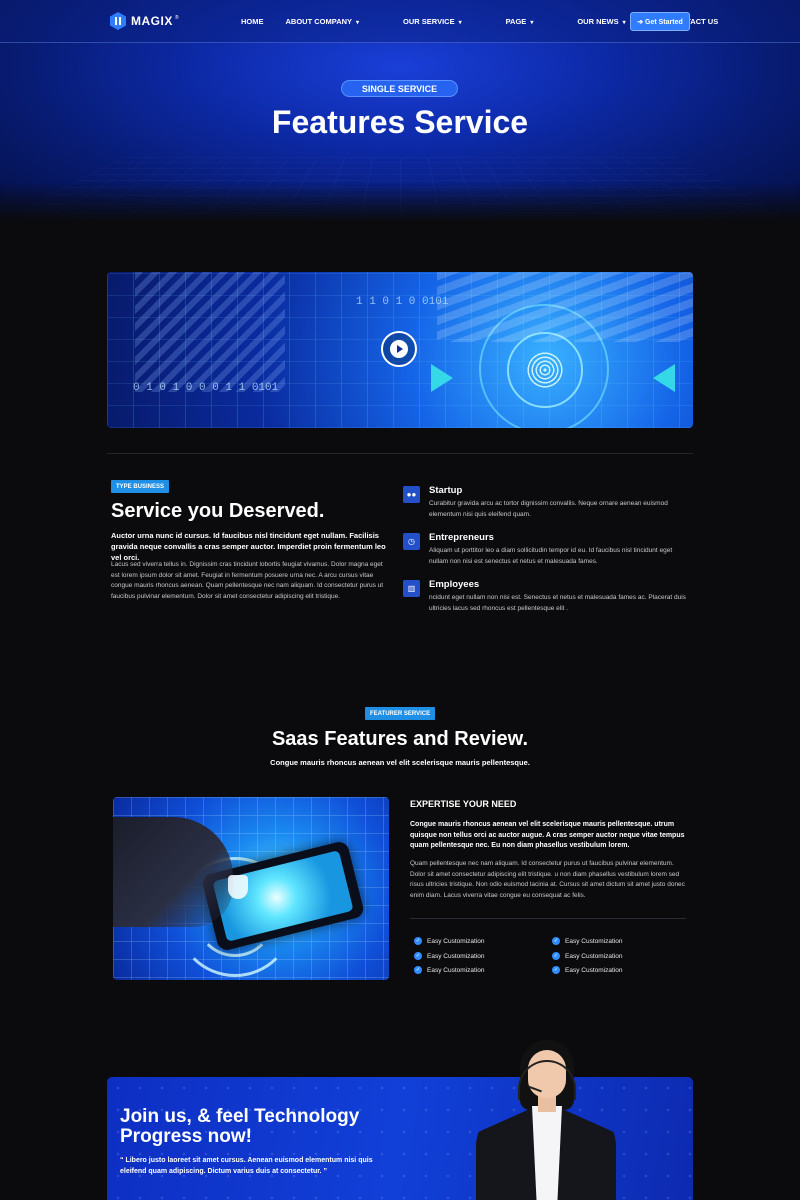 The image size is (800, 1200). Describe the element at coordinates (446, 490) in the screenshot. I see `feature-title: Startup` at that location.